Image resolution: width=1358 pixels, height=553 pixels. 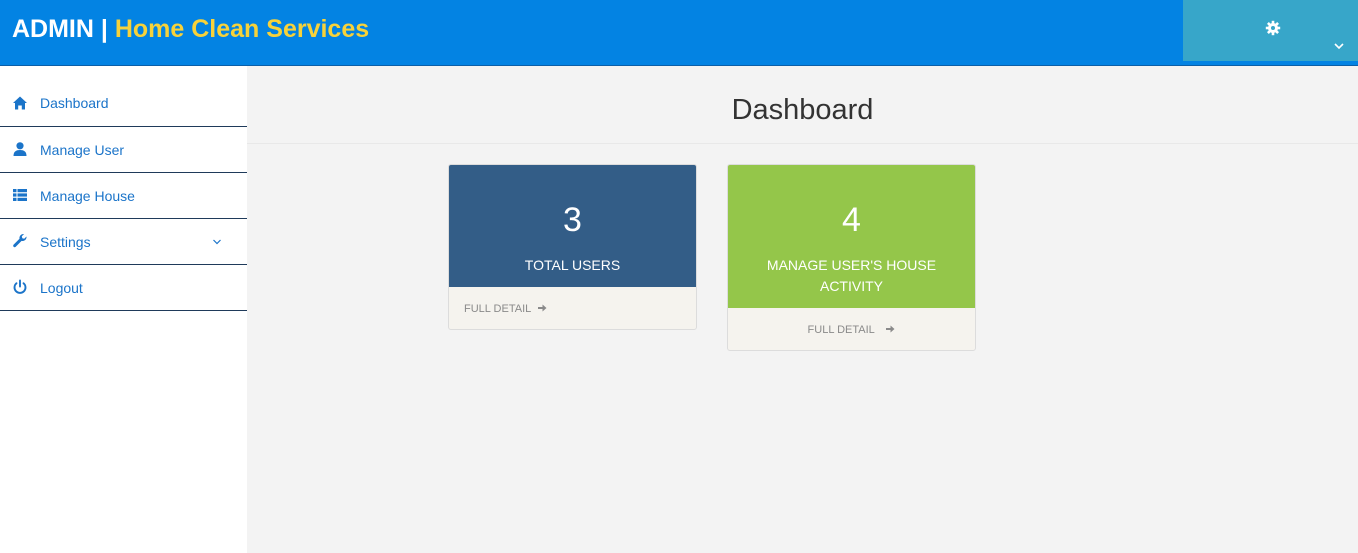 I want to click on user-menu-dropdown, so click(x=1270, y=30).